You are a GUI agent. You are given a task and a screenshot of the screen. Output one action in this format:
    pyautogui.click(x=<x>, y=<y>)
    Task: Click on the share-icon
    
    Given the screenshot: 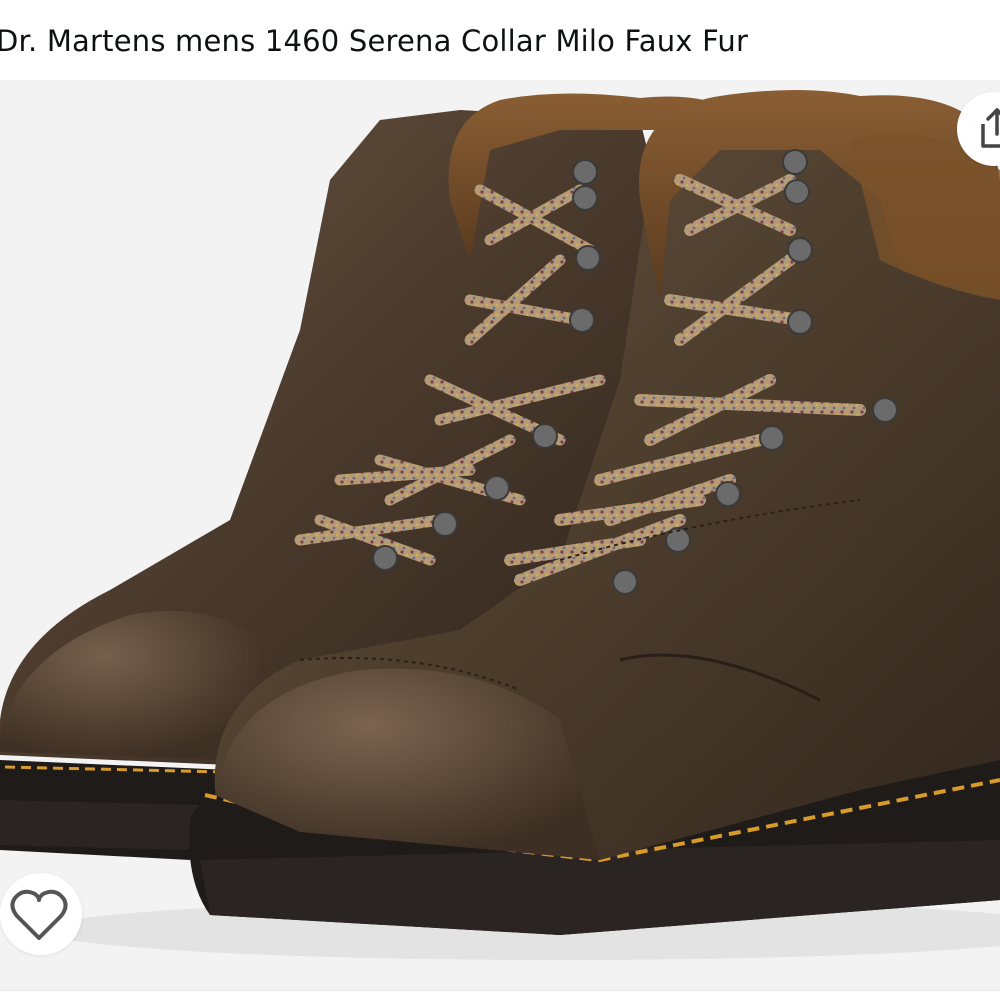 What is the action you would take?
    pyautogui.click(x=988, y=130)
    